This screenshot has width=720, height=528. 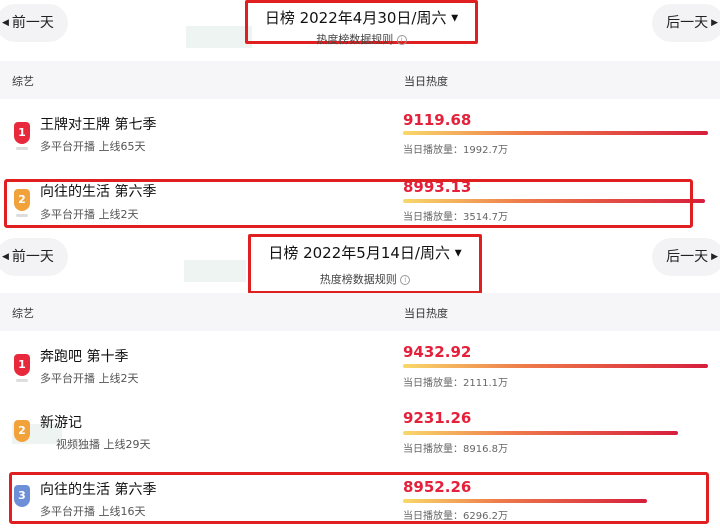 What do you see at coordinates (355, 18) in the screenshot?
I see `date-title: 日榜 2022年4月30日/周六` at bounding box center [355, 18].